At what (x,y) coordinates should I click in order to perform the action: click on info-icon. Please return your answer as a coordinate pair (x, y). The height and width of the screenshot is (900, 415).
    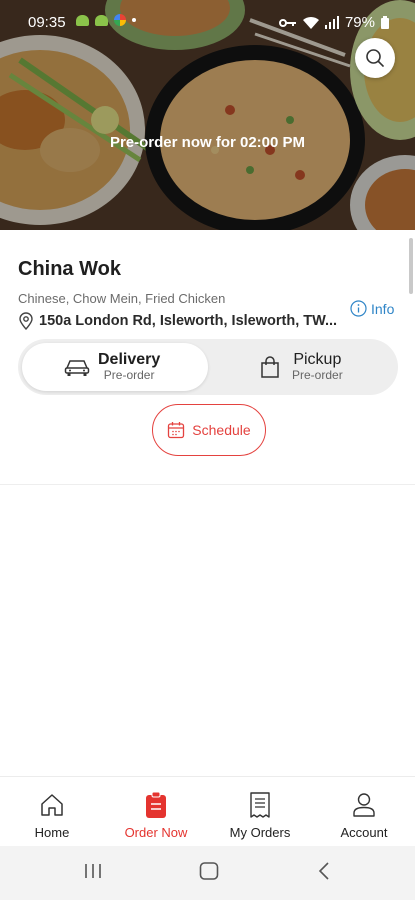
    Looking at the image, I should click on (358, 308).